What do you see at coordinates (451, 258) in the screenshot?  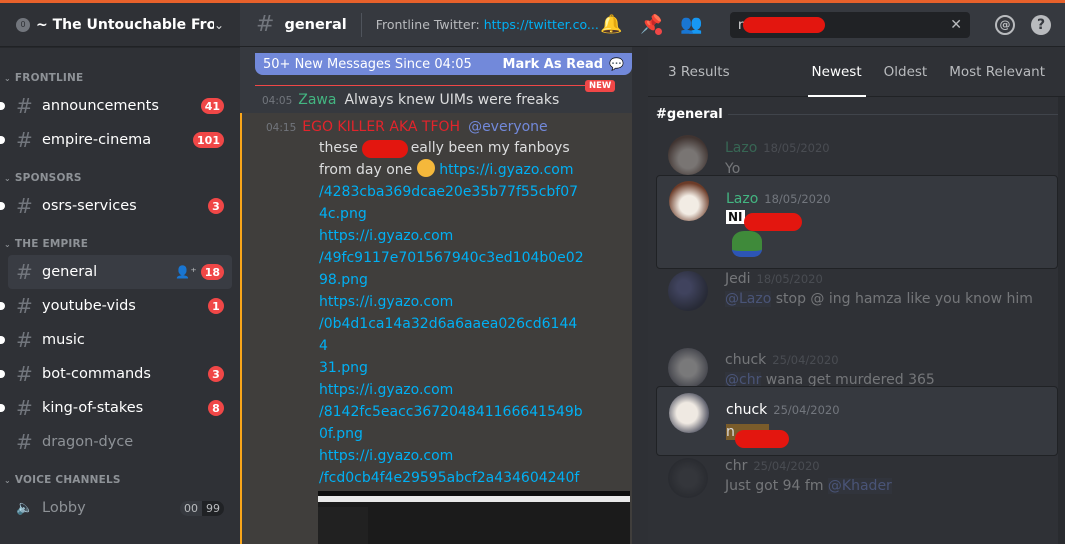 I see `gyazo-link: /49fc9117e701567940c3ed104b0e02` at bounding box center [451, 258].